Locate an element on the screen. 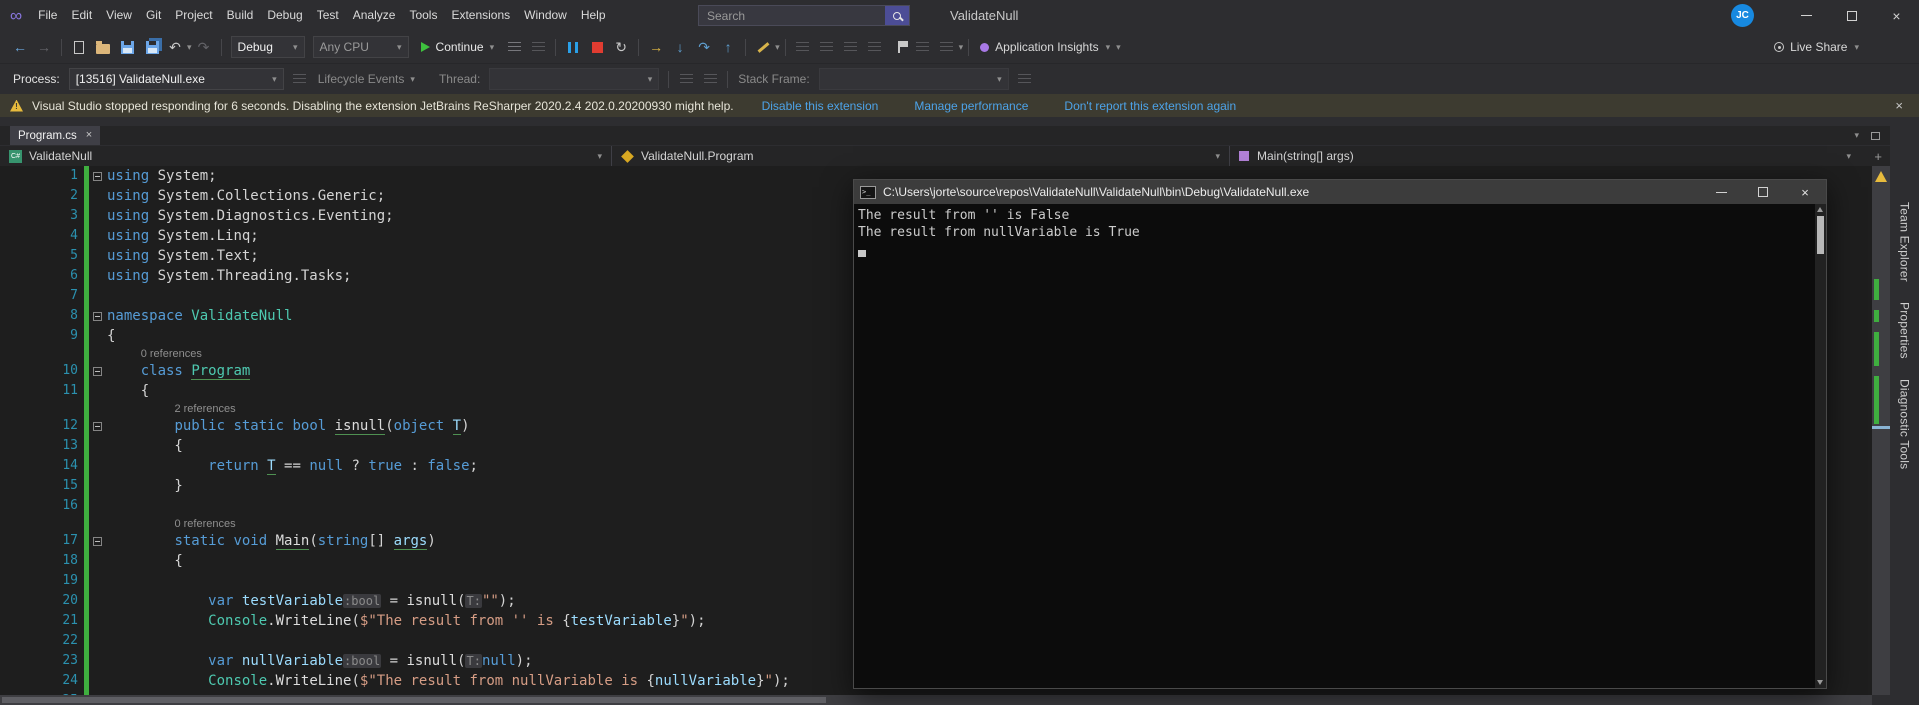 The image size is (1919, 705). account-avatar: JC is located at coordinates (1742, 15).